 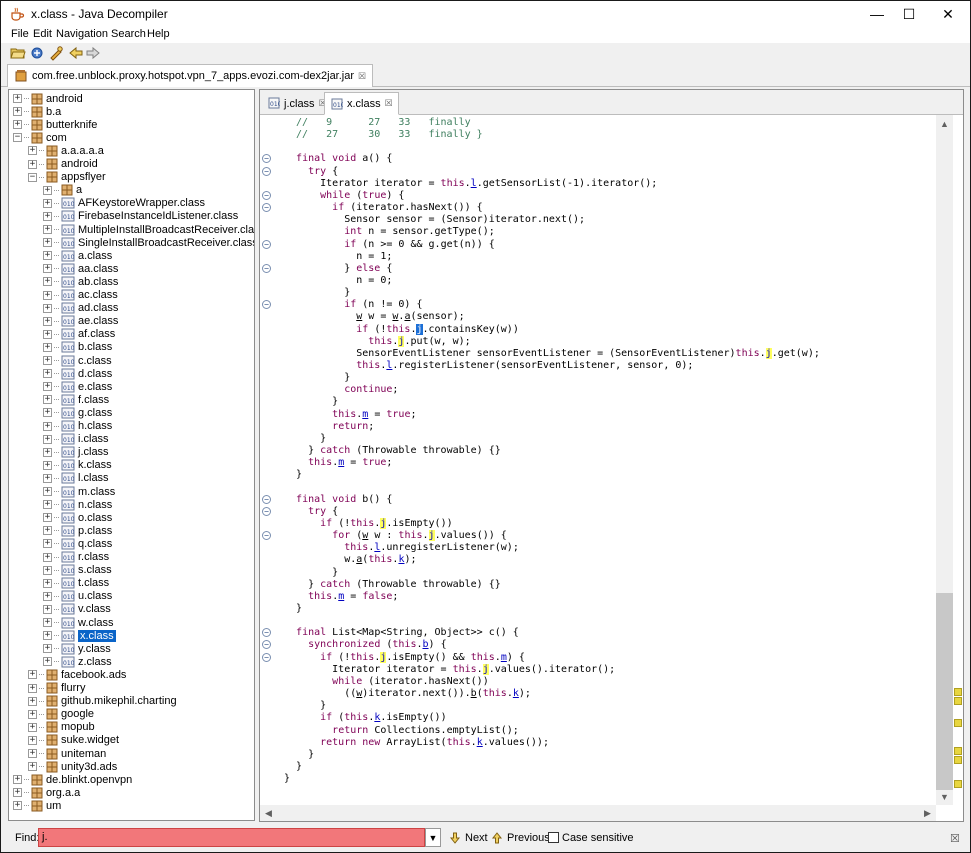 I want to click on tree-item: +010 o.class, so click(x=77, y=517).